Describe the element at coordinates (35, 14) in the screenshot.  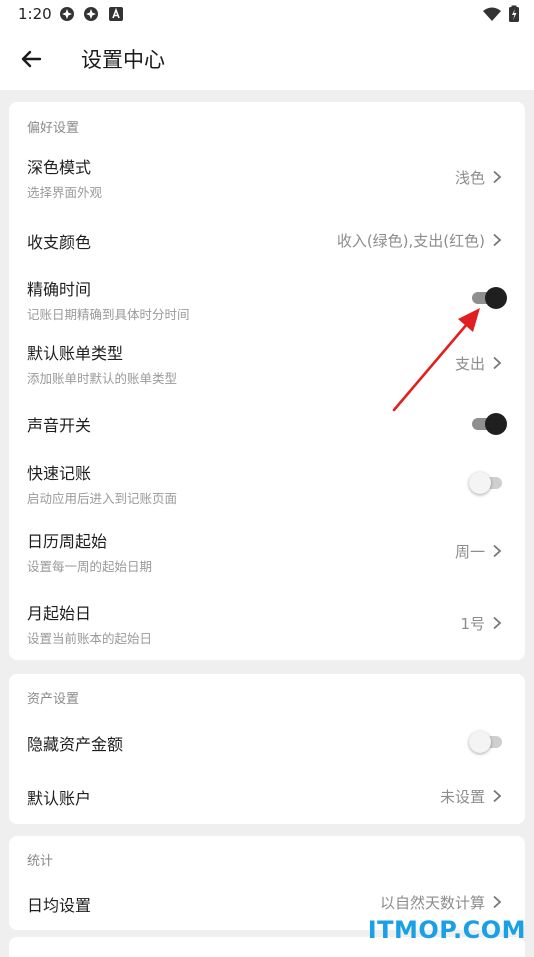
I see `status-time: 1:20` at that location.